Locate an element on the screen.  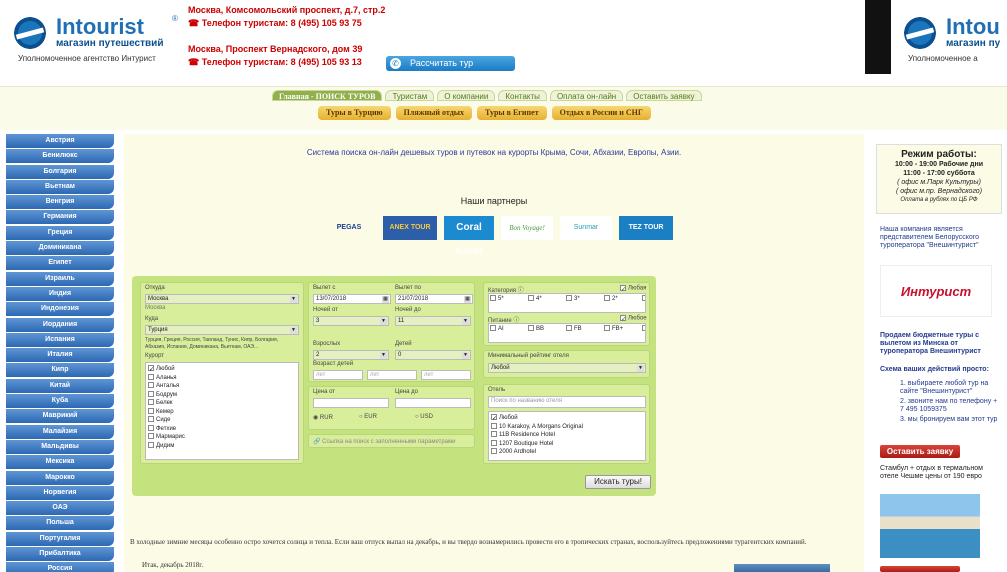
sidebar-item-country: Португалия is located at coordinates (60, 538).